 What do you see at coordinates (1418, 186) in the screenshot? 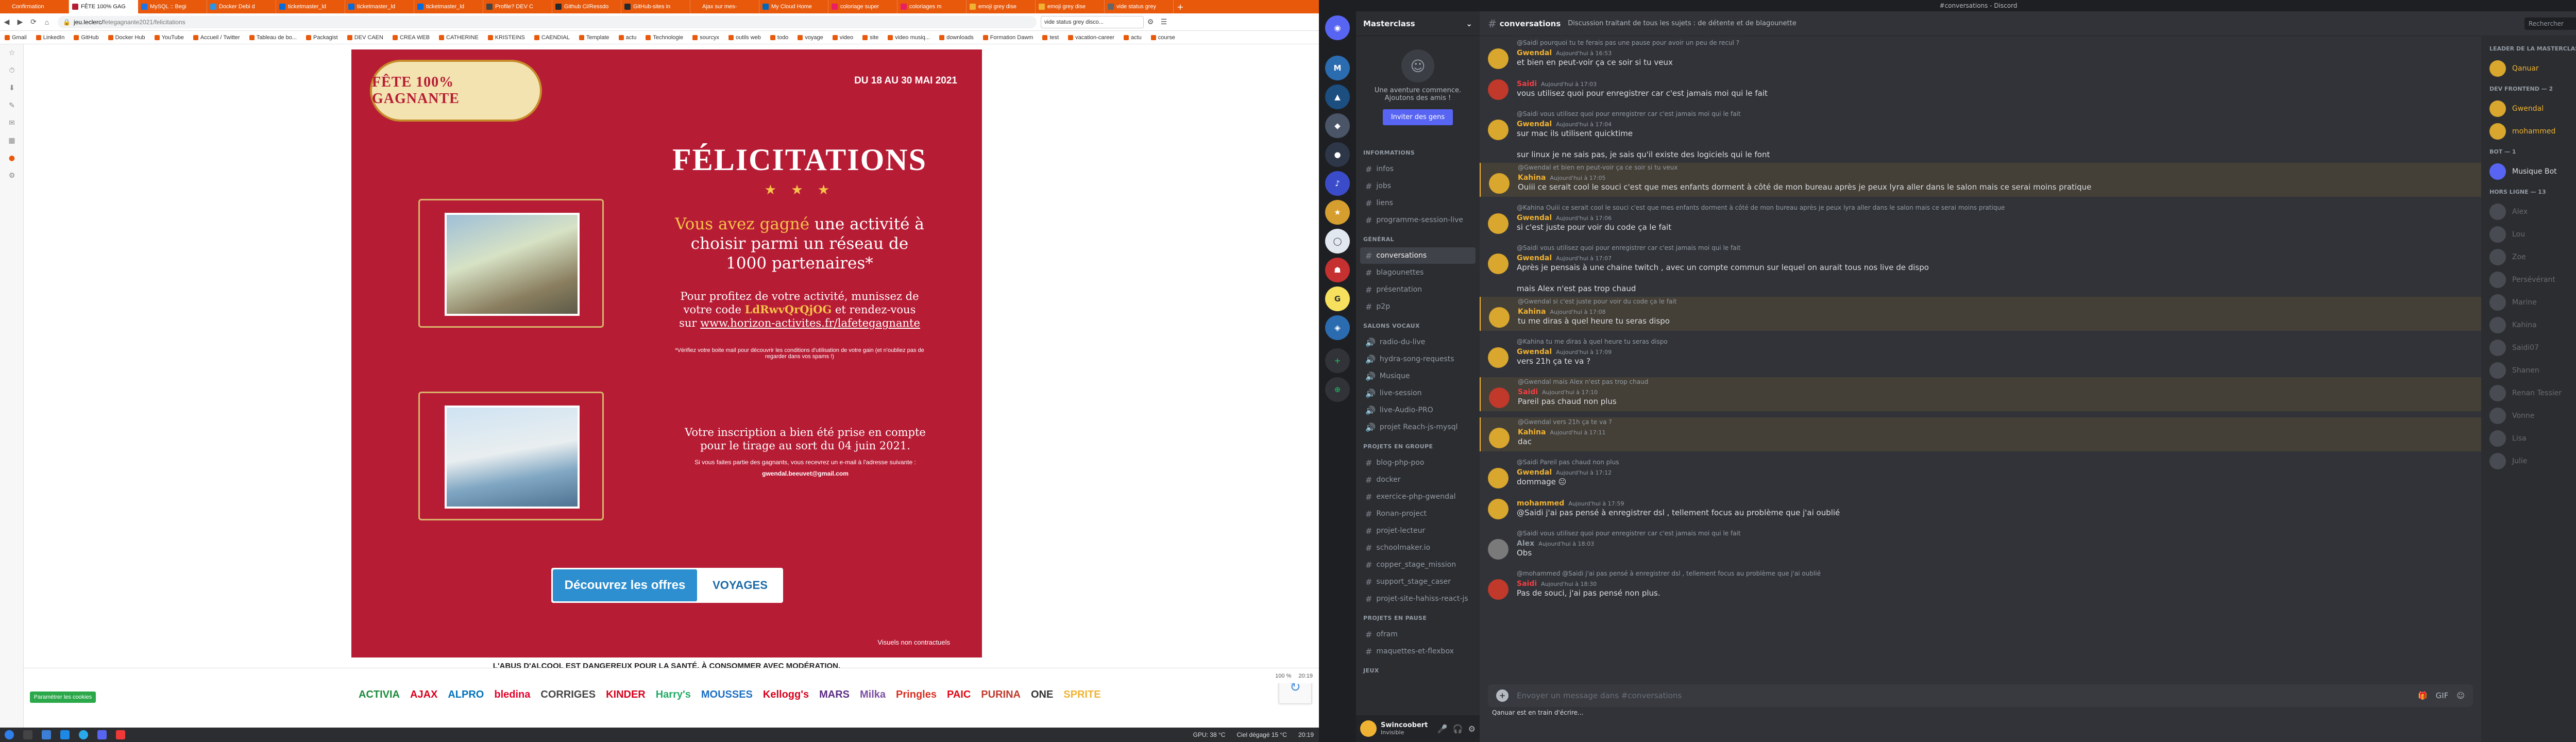
I see `channel-item: # jobs` at bounding box center [1418, 186].